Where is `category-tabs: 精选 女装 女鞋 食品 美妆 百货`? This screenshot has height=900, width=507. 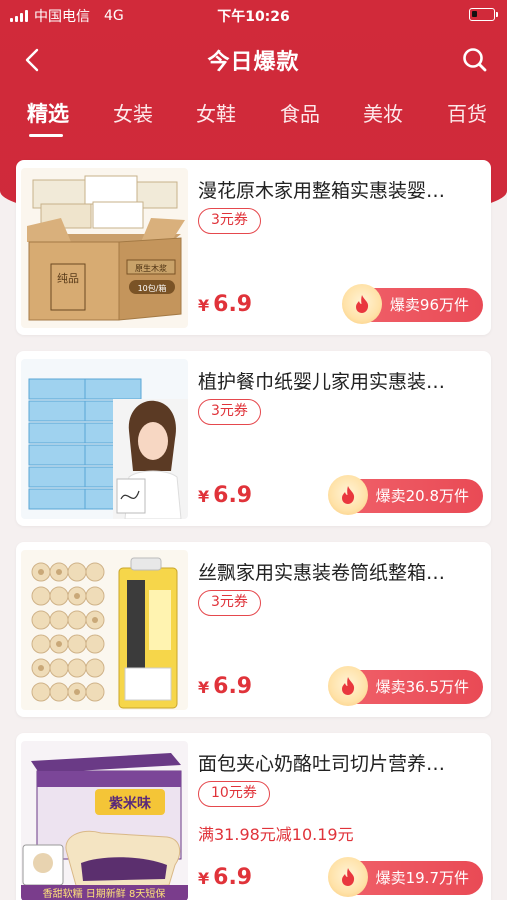
category-tabs: 精选 女装 女鞋 食品 美妆 百货 is located at coordinates (253, 120).